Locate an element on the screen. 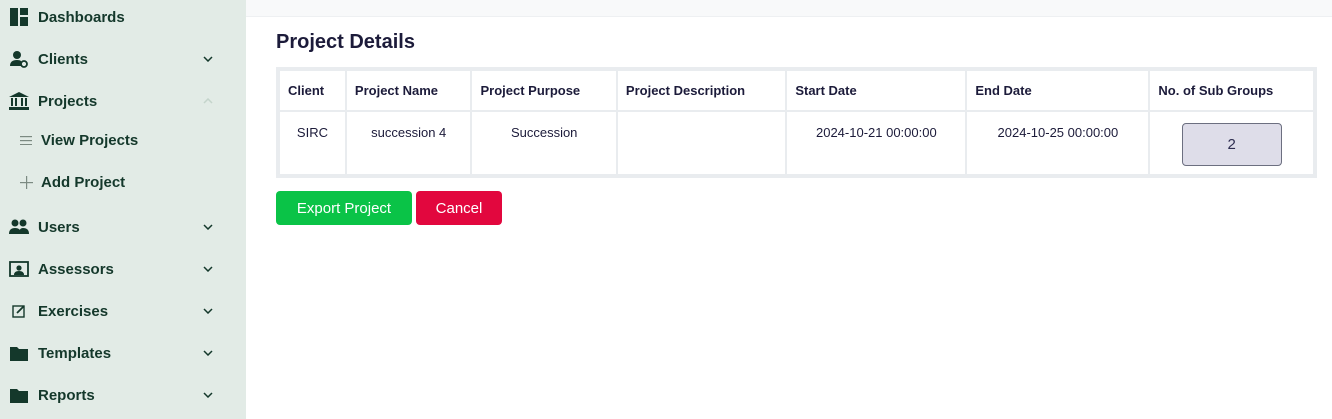  list-icon is located at coordinates (26, 140).